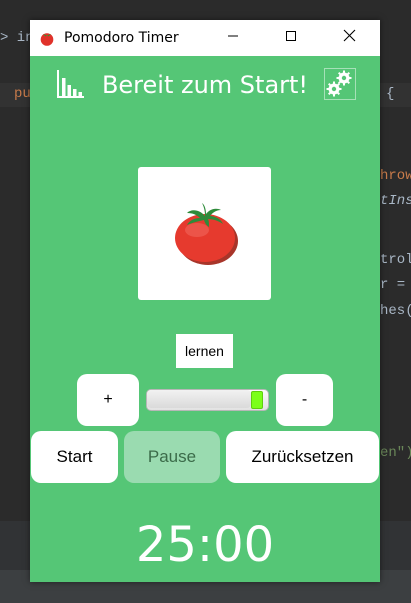 The width and height of the screenshot is (411, 603). I want to click on minimize-icon, so click(233, 38).